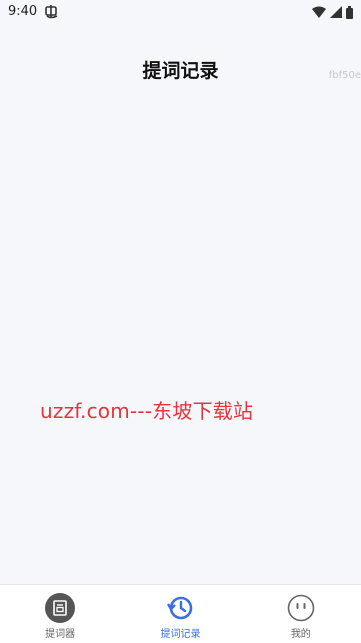 The width and height of the screenshot is (361, 643). I want to click on cellular-signal-icon, so click(336, 12).